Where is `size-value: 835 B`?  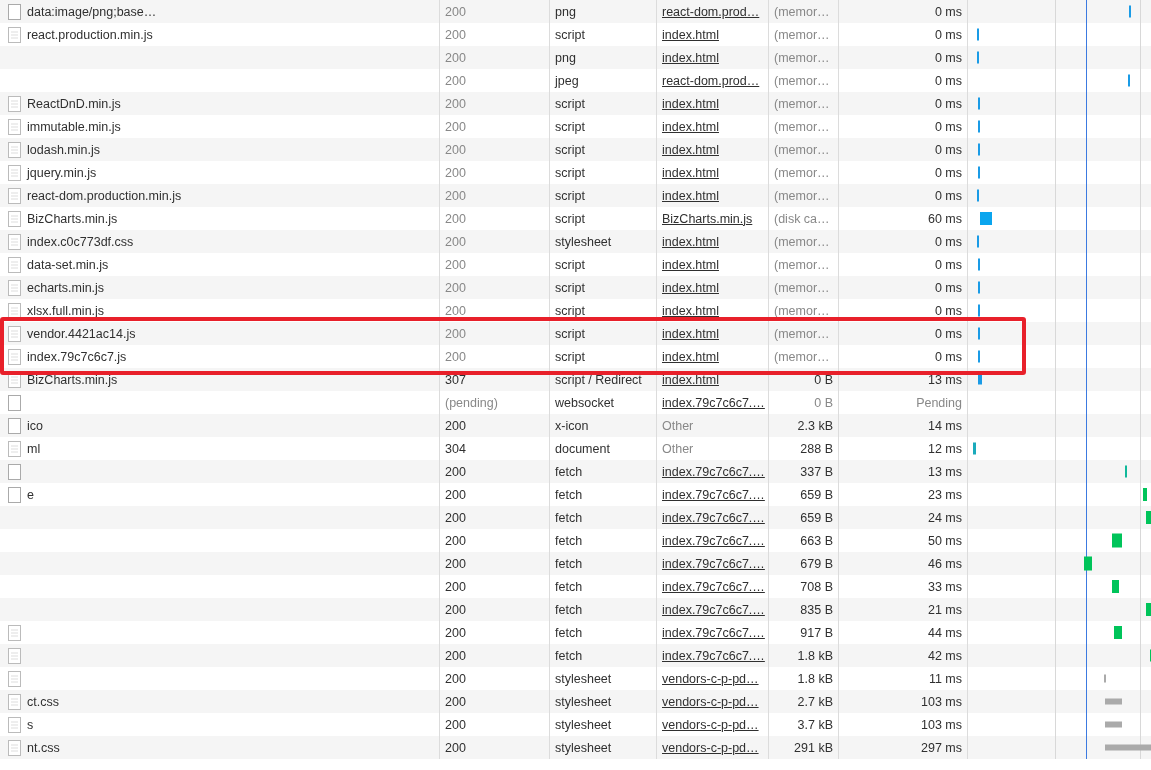 size-value: 835 B is located at coordinates (816, 609).